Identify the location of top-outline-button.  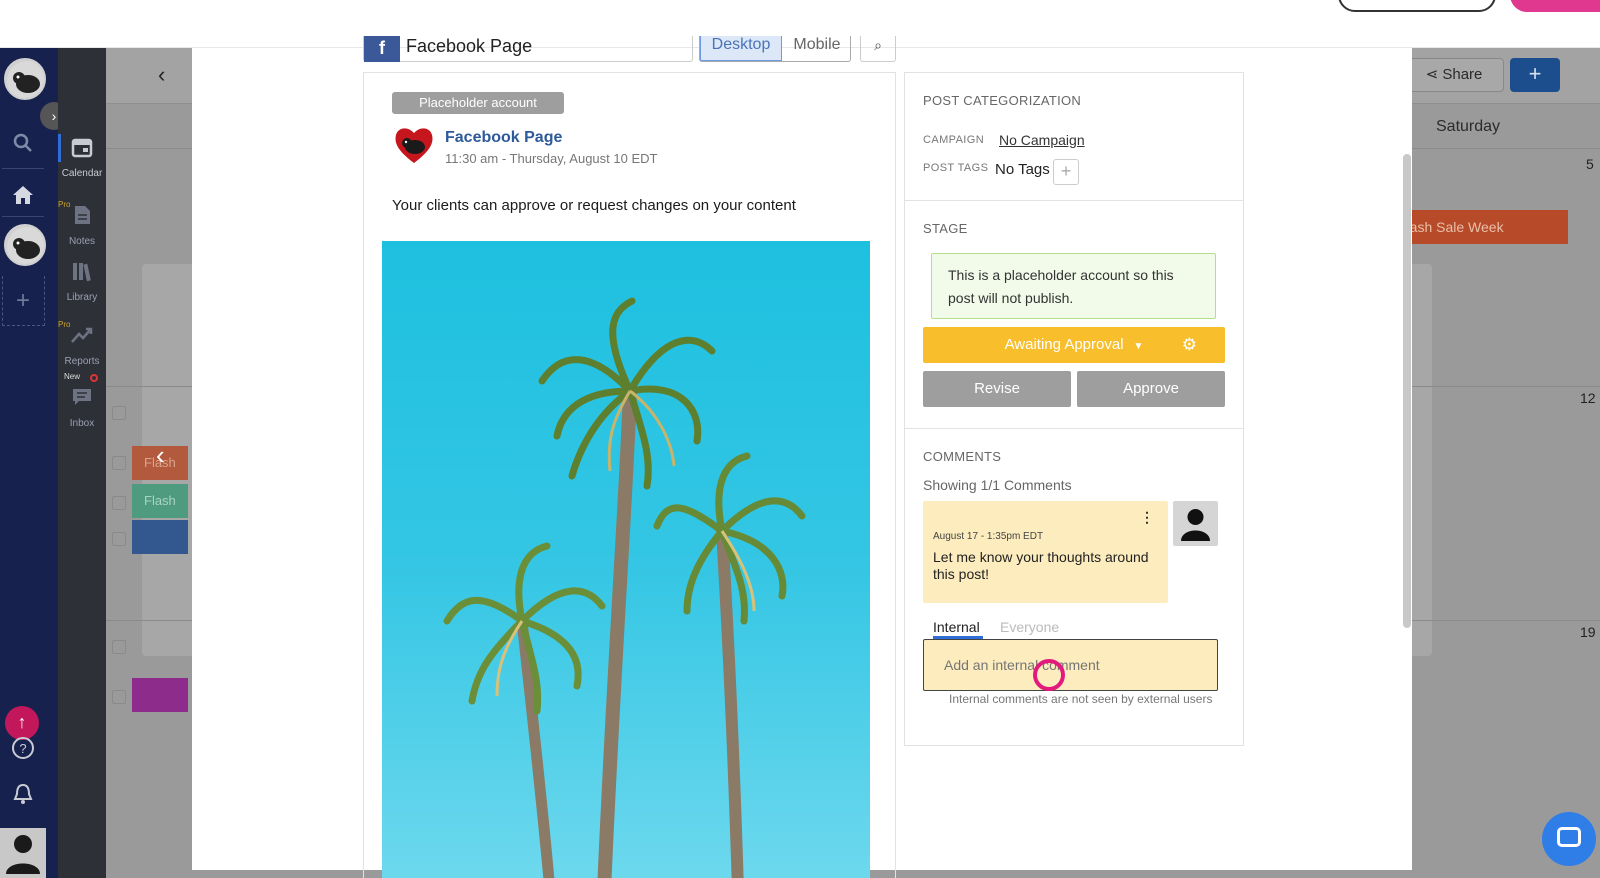
(1417, 6).